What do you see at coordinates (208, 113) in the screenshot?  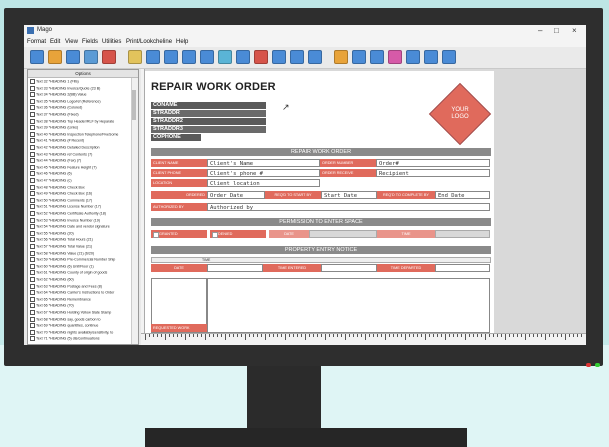 I see `company-street: STRADDR` at bounding box center [208, 113].